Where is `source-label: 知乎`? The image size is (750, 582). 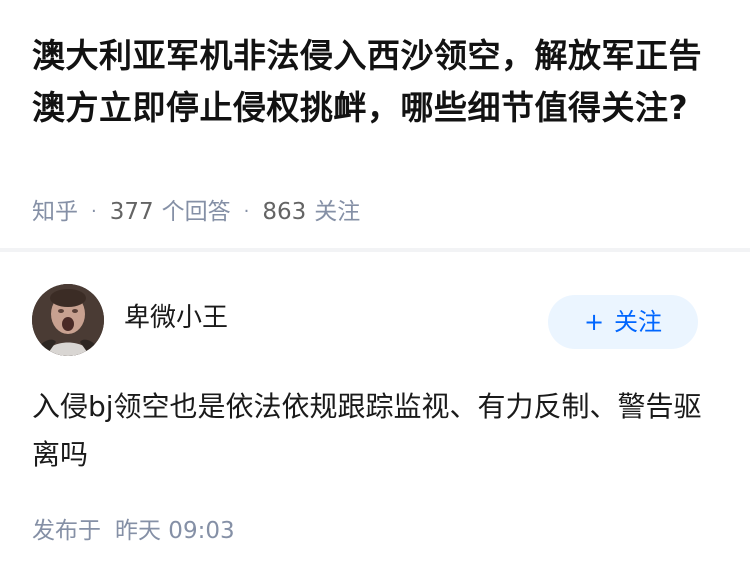 source-label: 知乎 is located at coordinates (55, 212).